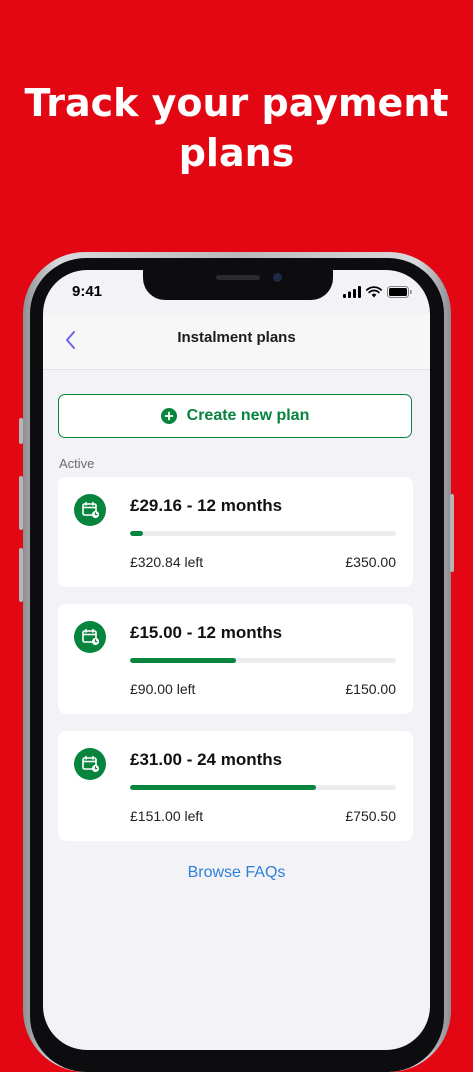 The width and height of the screenshot is (473, 1072). I want to click on plan-title: £29.16 - 12 months, so click(206, 505).